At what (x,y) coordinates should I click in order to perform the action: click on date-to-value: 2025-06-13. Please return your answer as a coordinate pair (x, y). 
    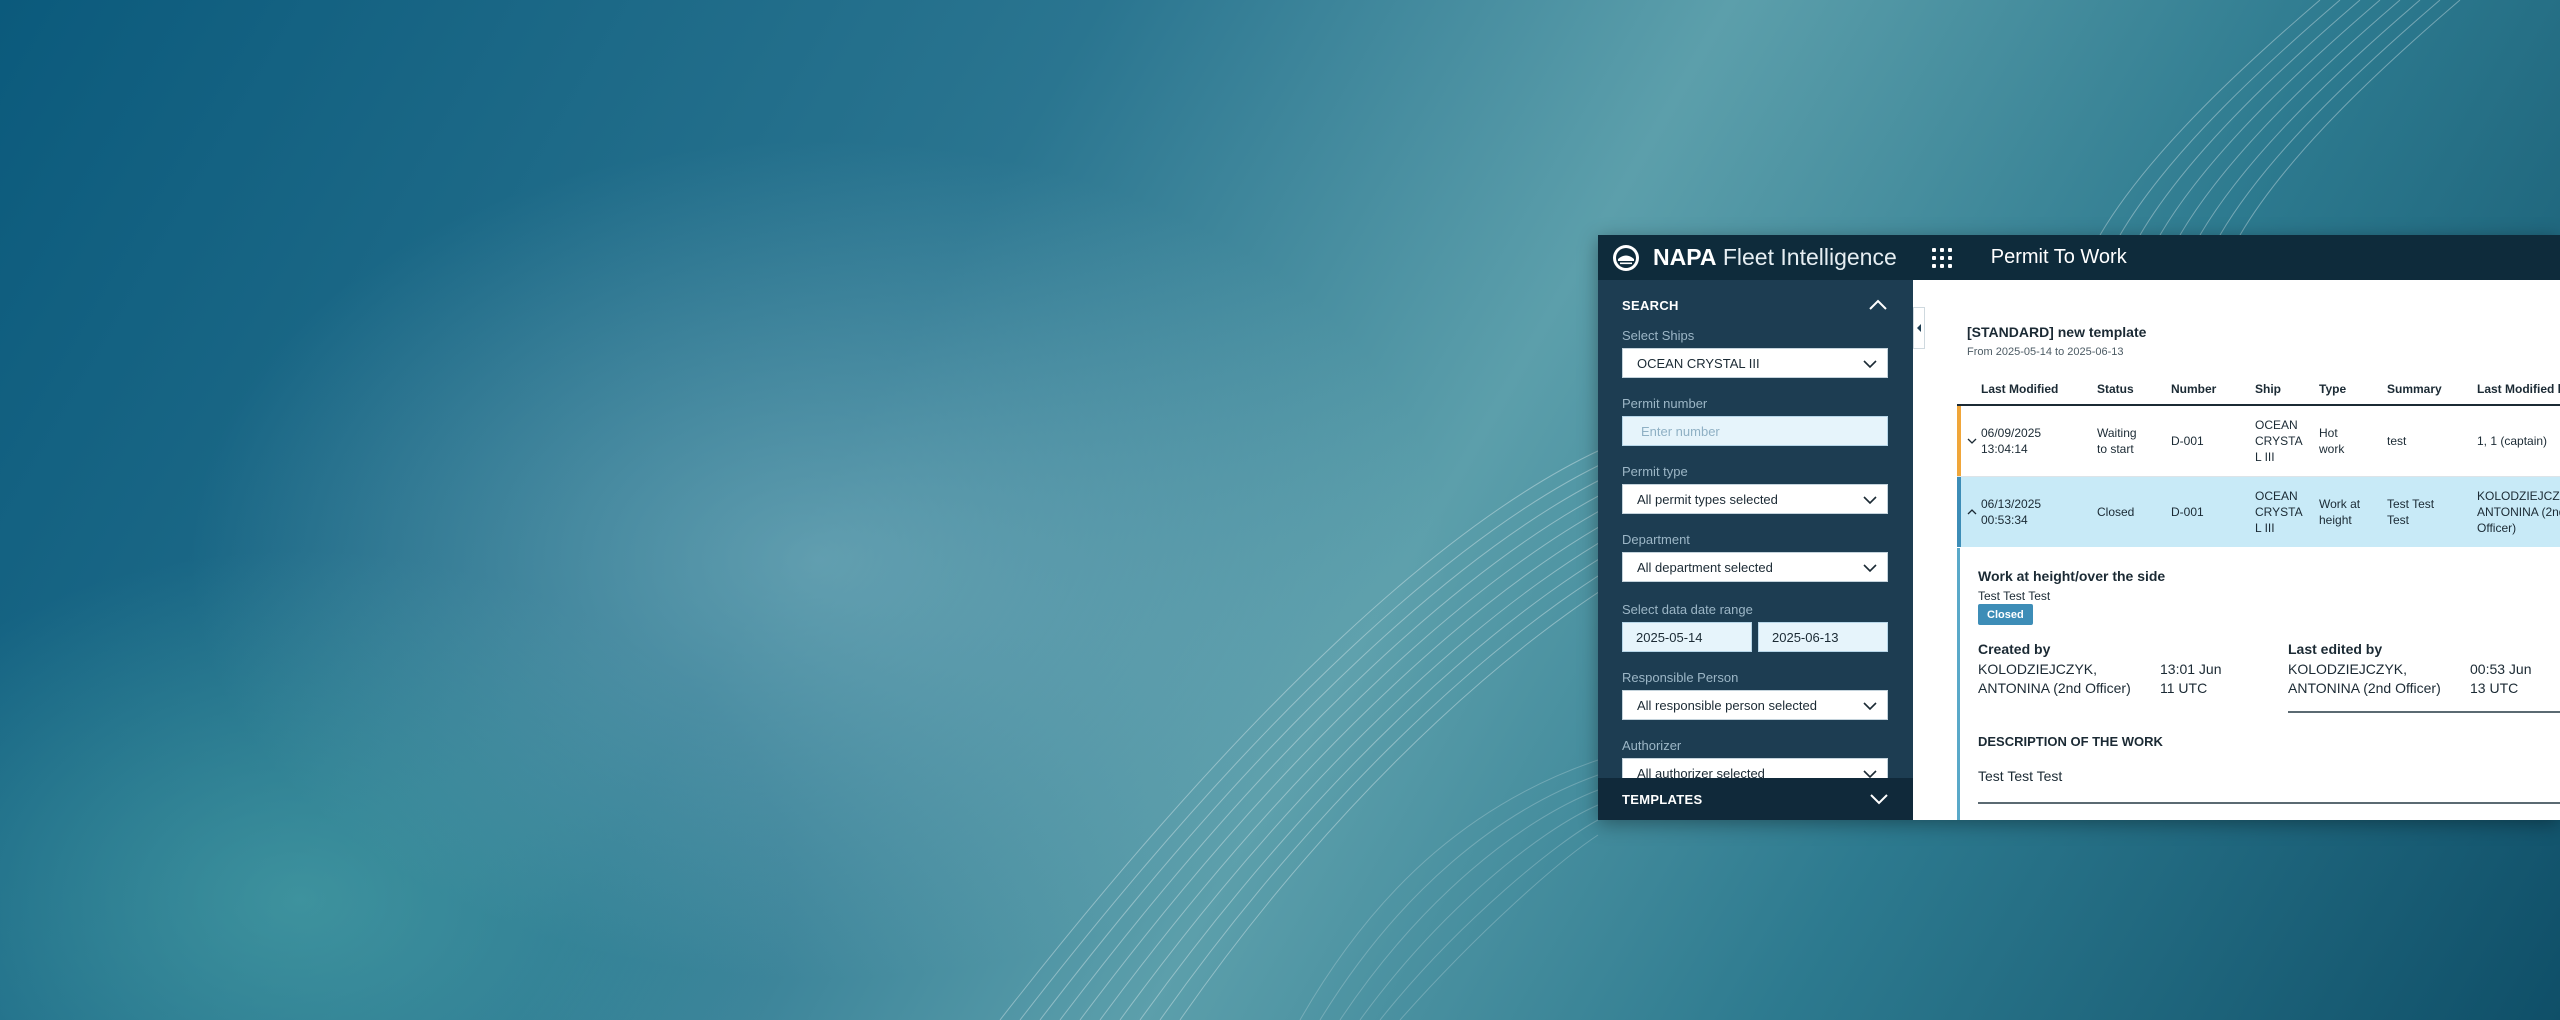
    Looking at the image, I should click on (1805, 637).